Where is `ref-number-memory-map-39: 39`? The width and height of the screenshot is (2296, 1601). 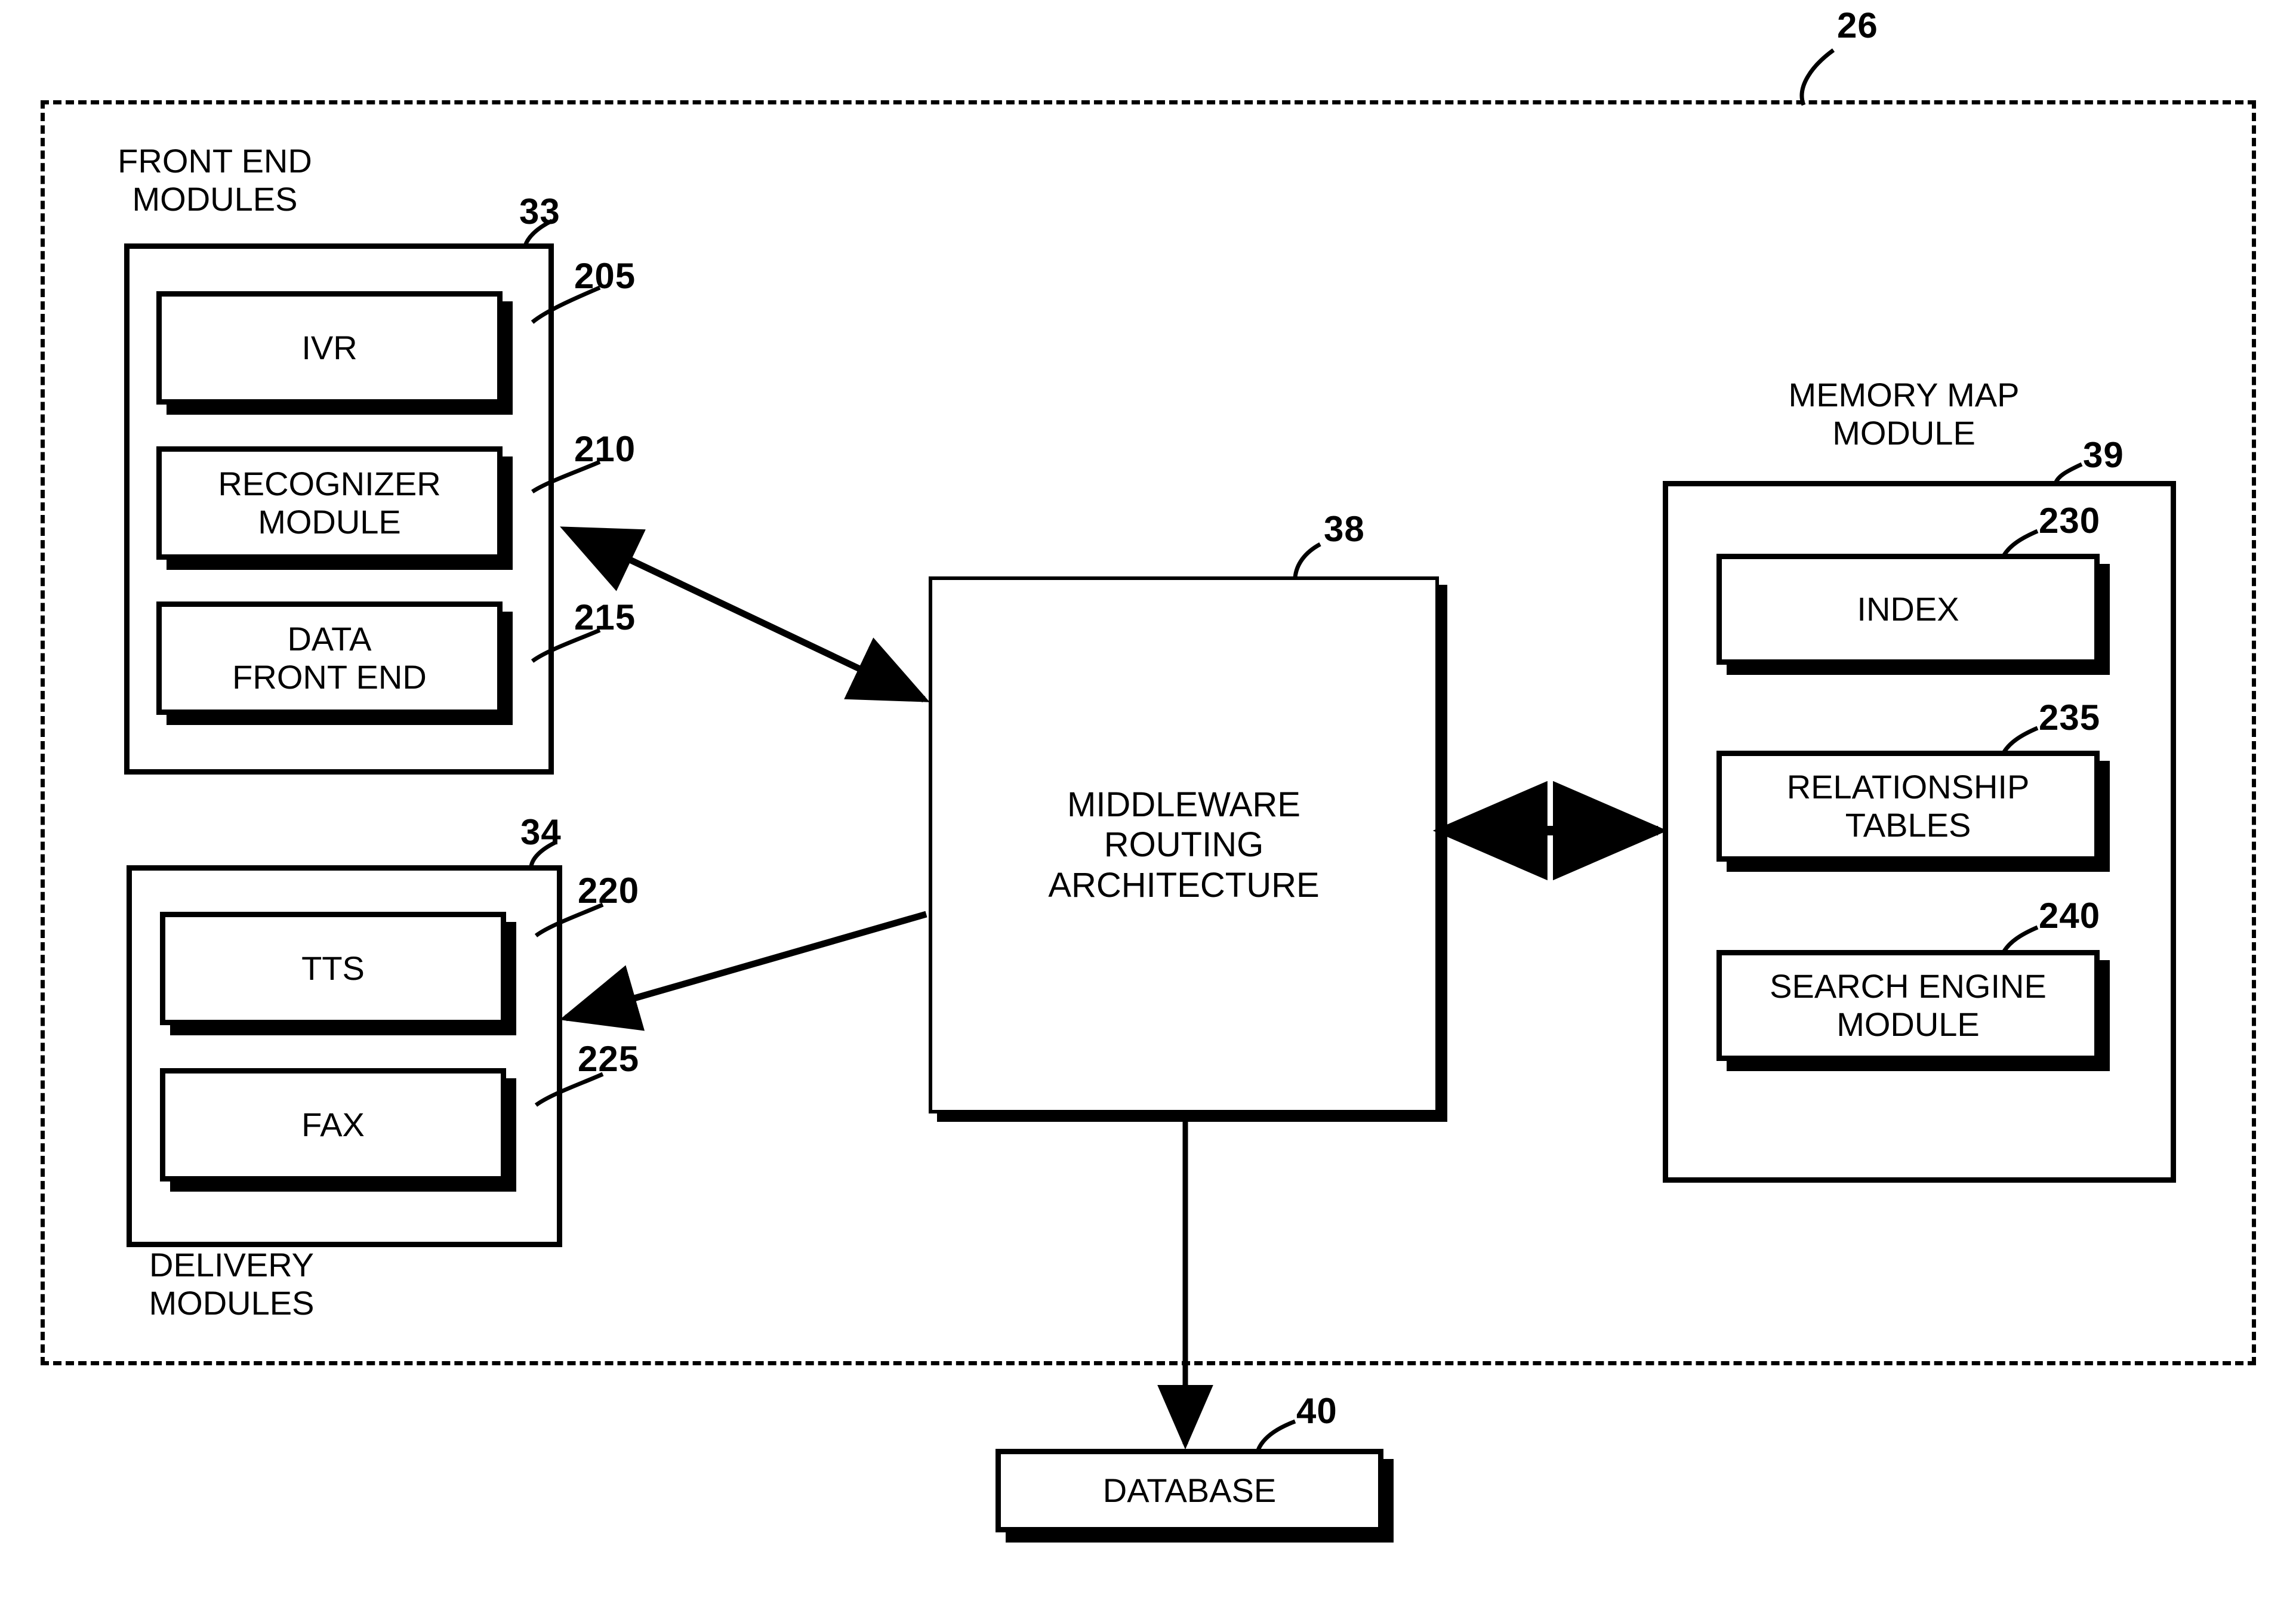 ref-number-memory-map-39: 39 is located at coordinates (2103, 455).